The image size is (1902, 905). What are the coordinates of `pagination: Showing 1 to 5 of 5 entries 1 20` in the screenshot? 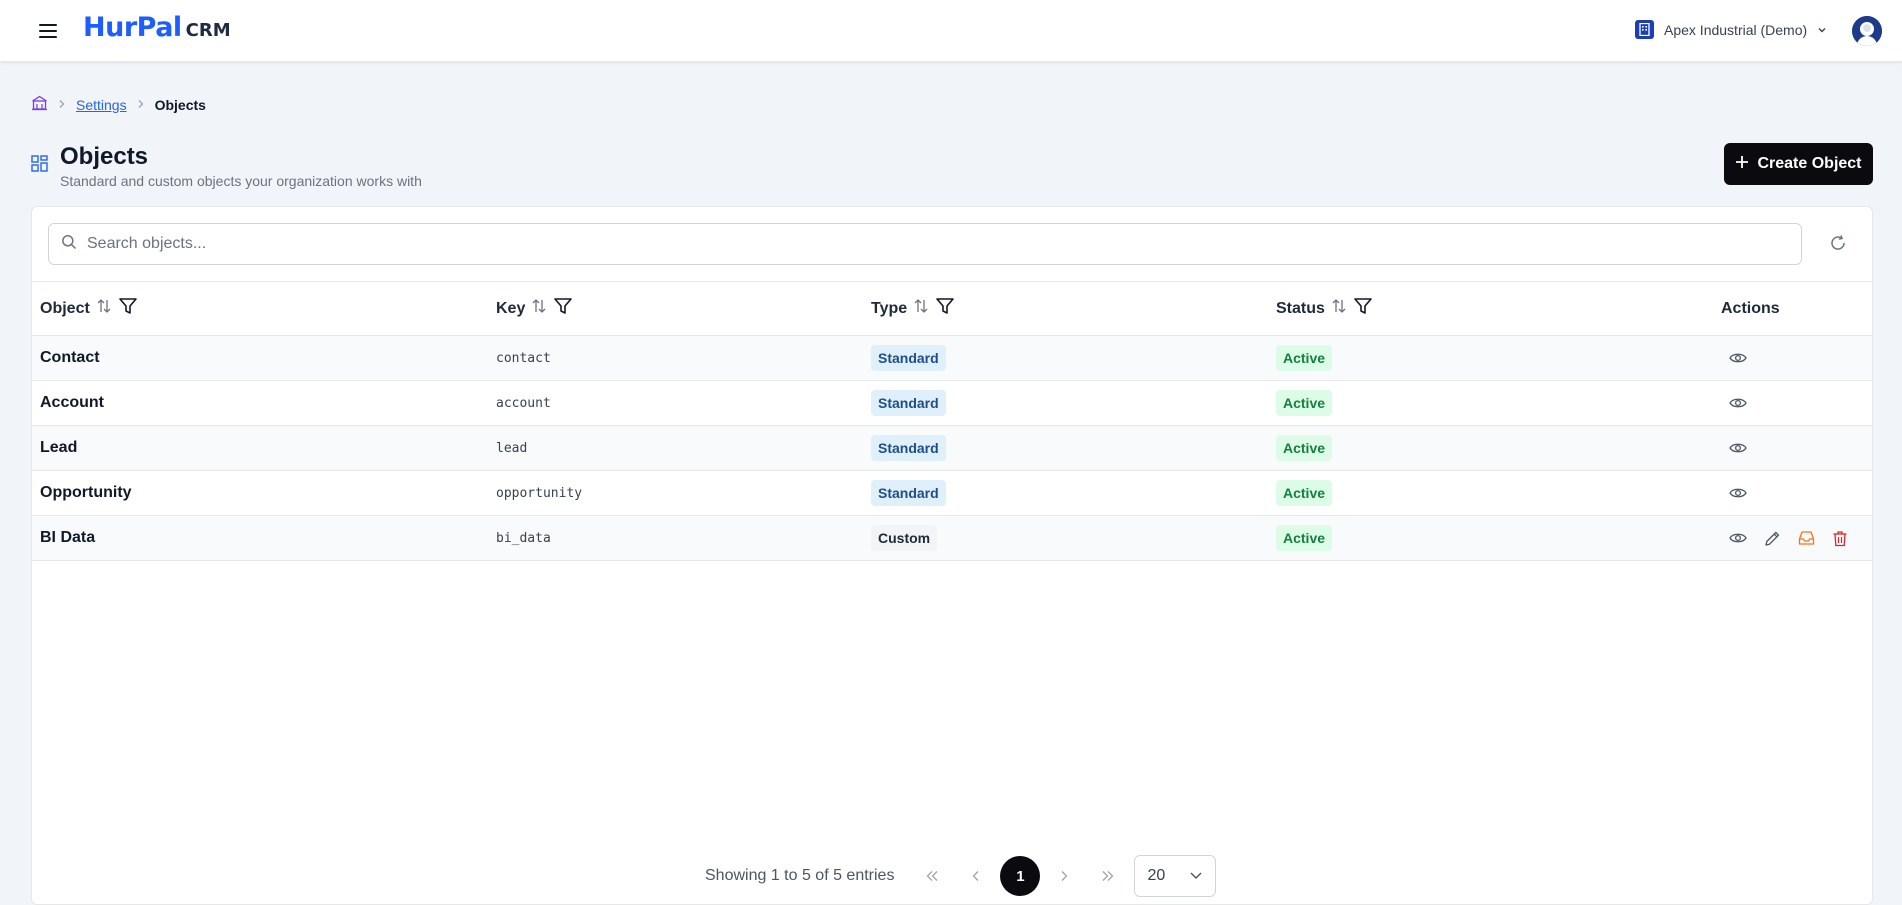 It's located at (961, 876).